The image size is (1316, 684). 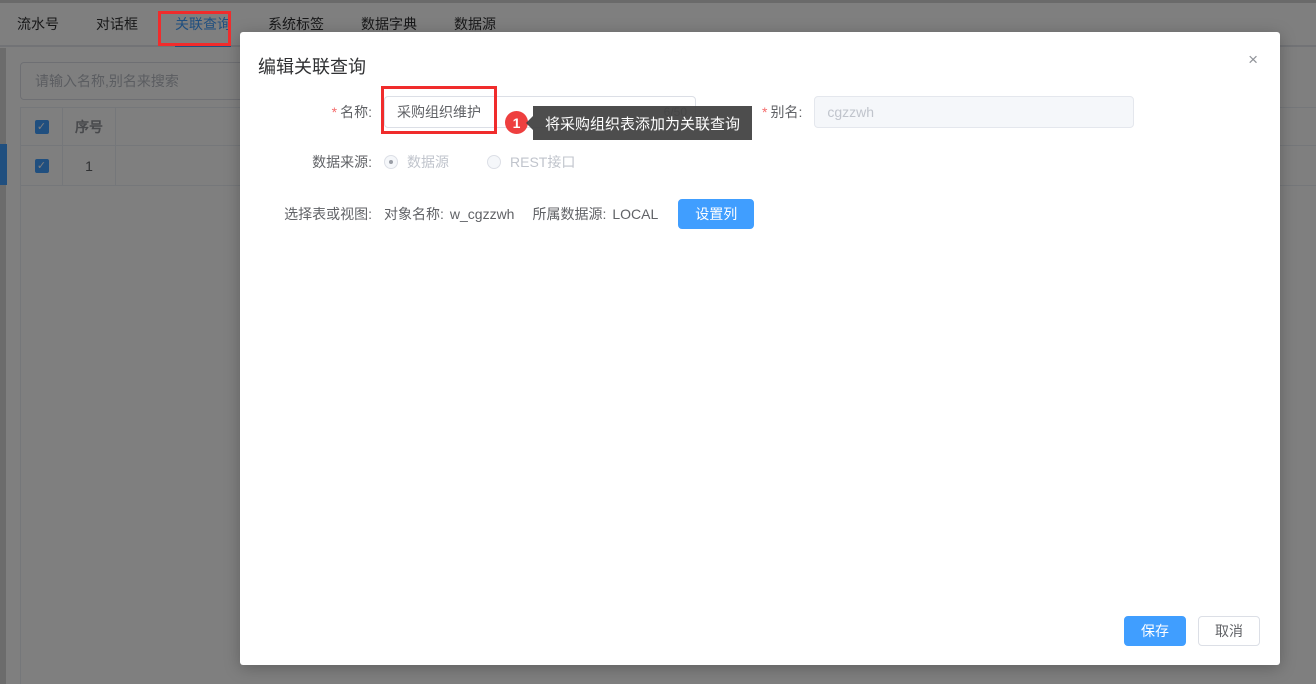 What do you see at coordinates (782, 112) in the screenshot?
I see `alias-label: * 别名:` at bounding box center [782, 112].